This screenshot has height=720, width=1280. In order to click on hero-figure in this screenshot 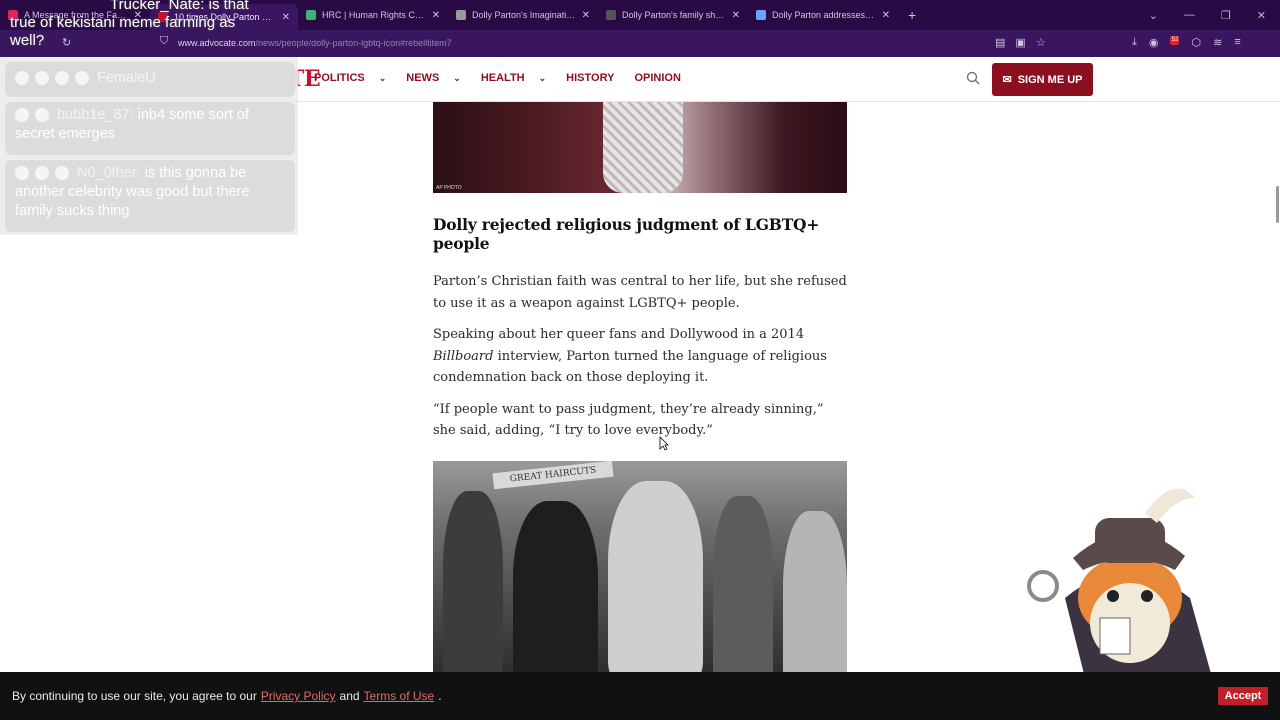, I will do `click(643, 147)`.